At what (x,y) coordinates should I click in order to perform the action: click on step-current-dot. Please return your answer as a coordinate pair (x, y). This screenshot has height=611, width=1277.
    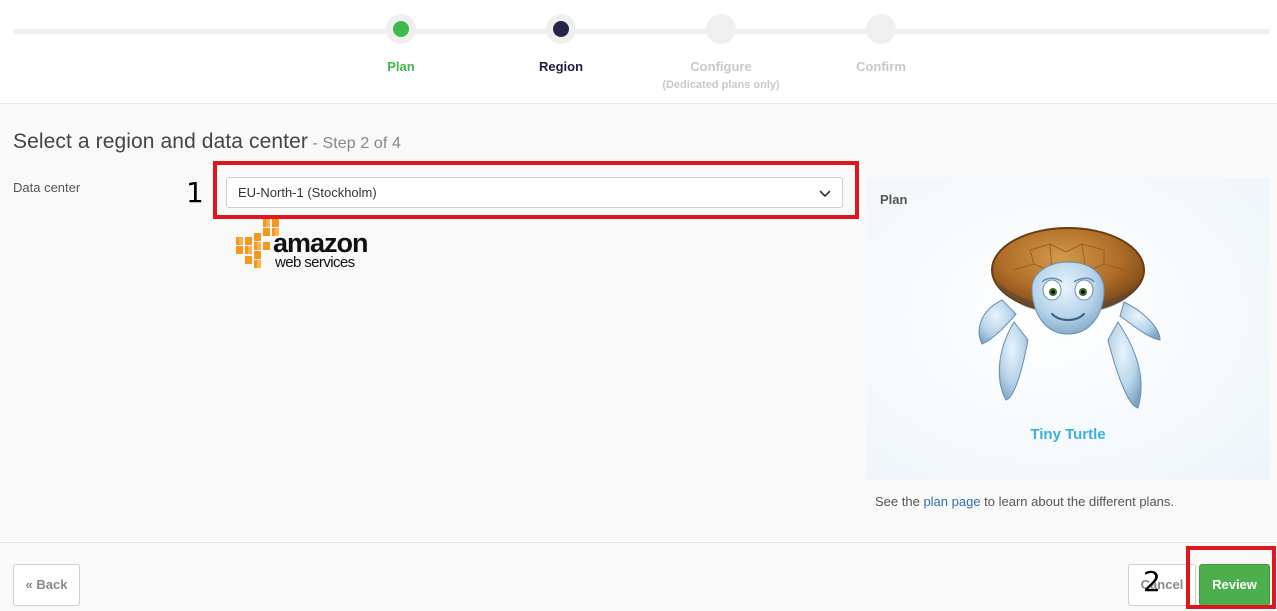
    Looking at the image, I should click on (561, 29).